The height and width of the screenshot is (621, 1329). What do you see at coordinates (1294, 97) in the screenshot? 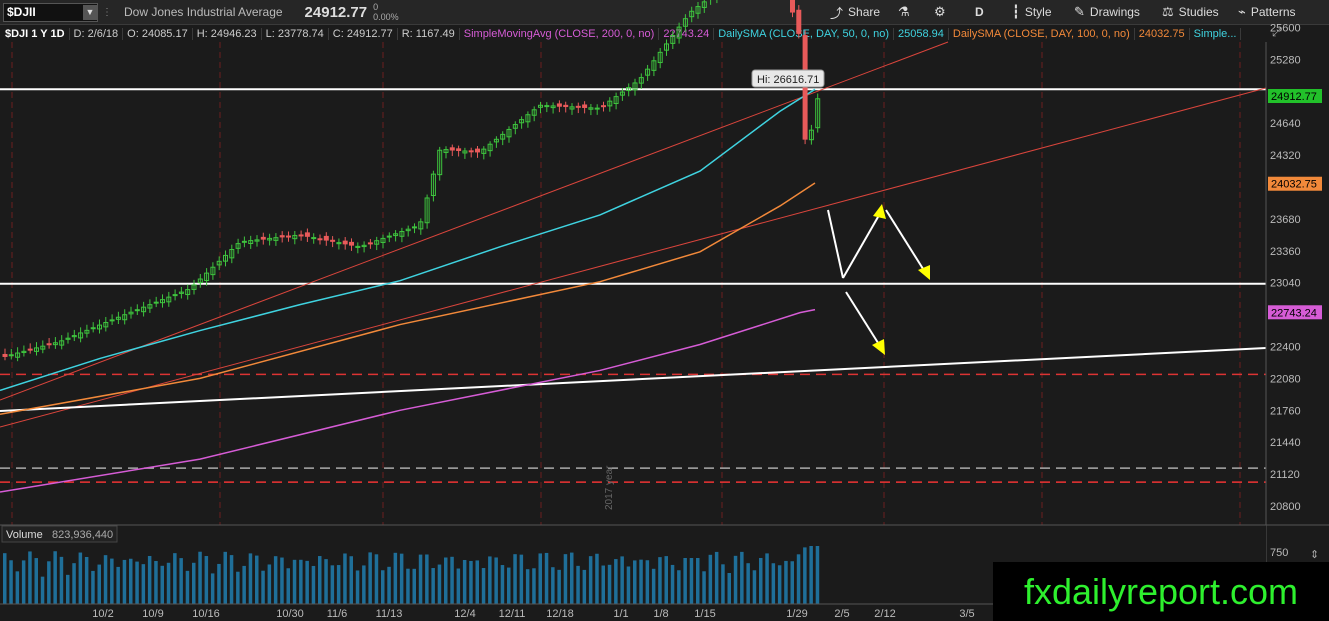
I see `price-label-text: 24912.77` at bounding box center [1294, 97].